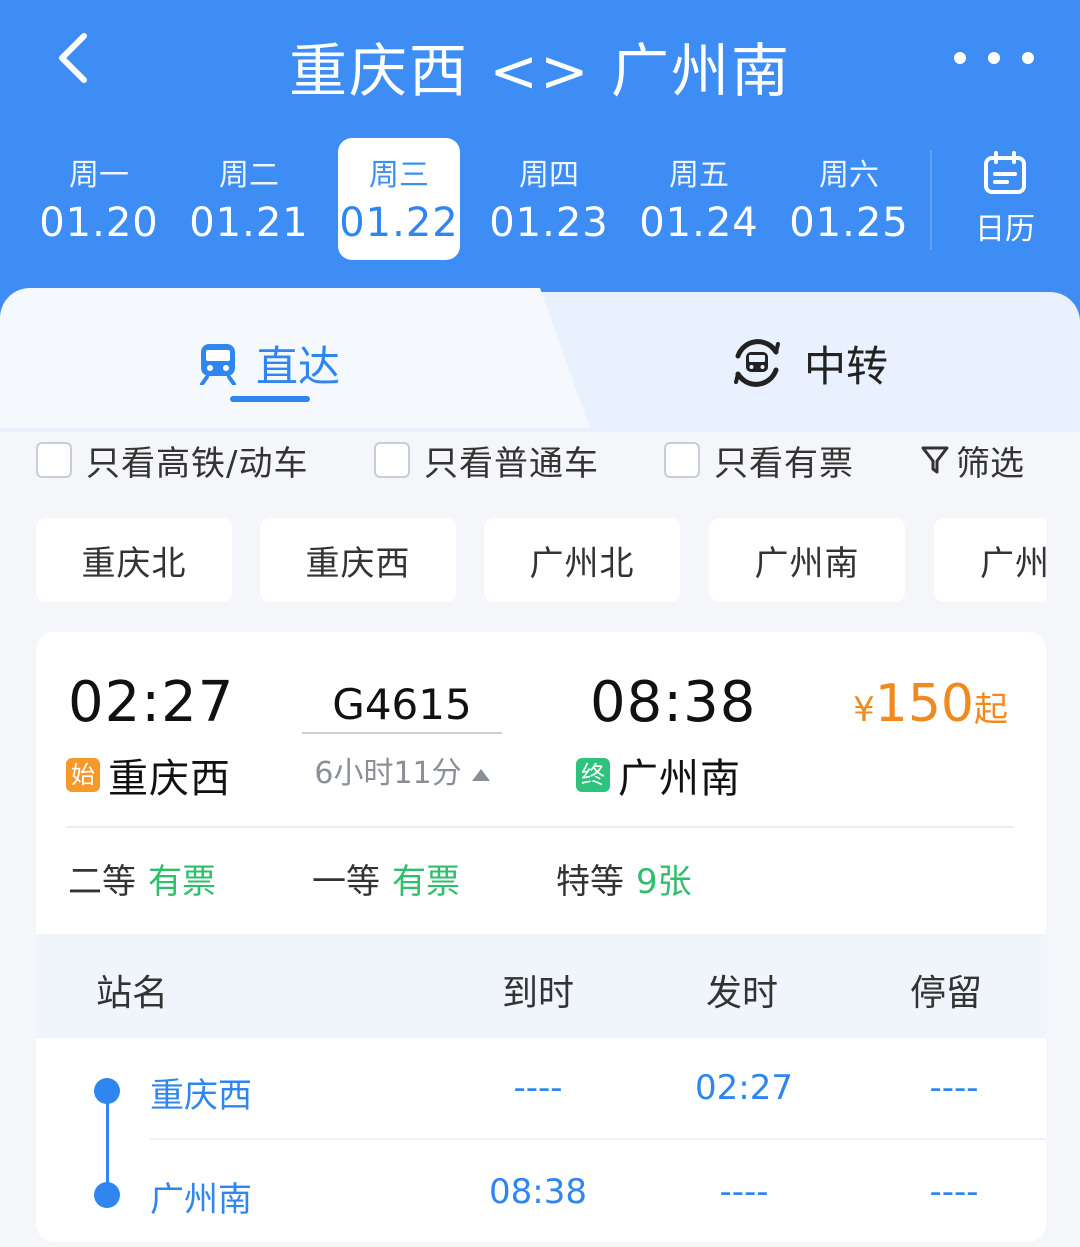  I want to click on triangle-up-icon, so click(480, 774).